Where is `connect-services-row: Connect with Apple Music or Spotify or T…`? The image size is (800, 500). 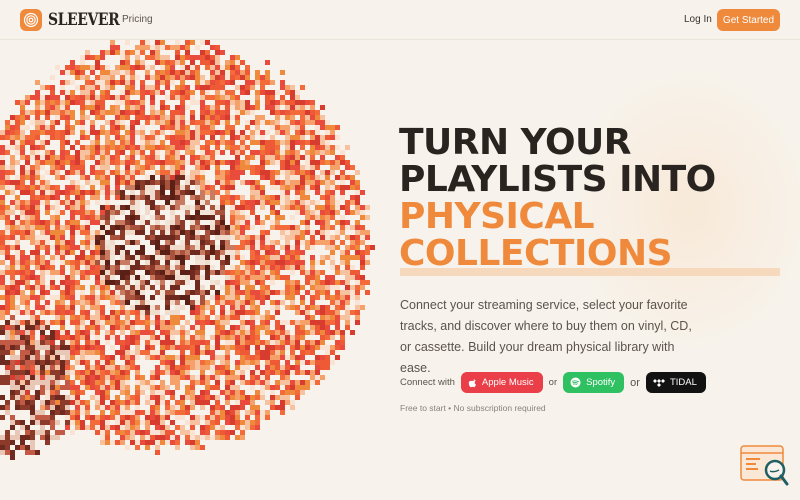 connect-services-row: Connect with Apple Music or Spotify or T… is located at coordinates (553, 382).